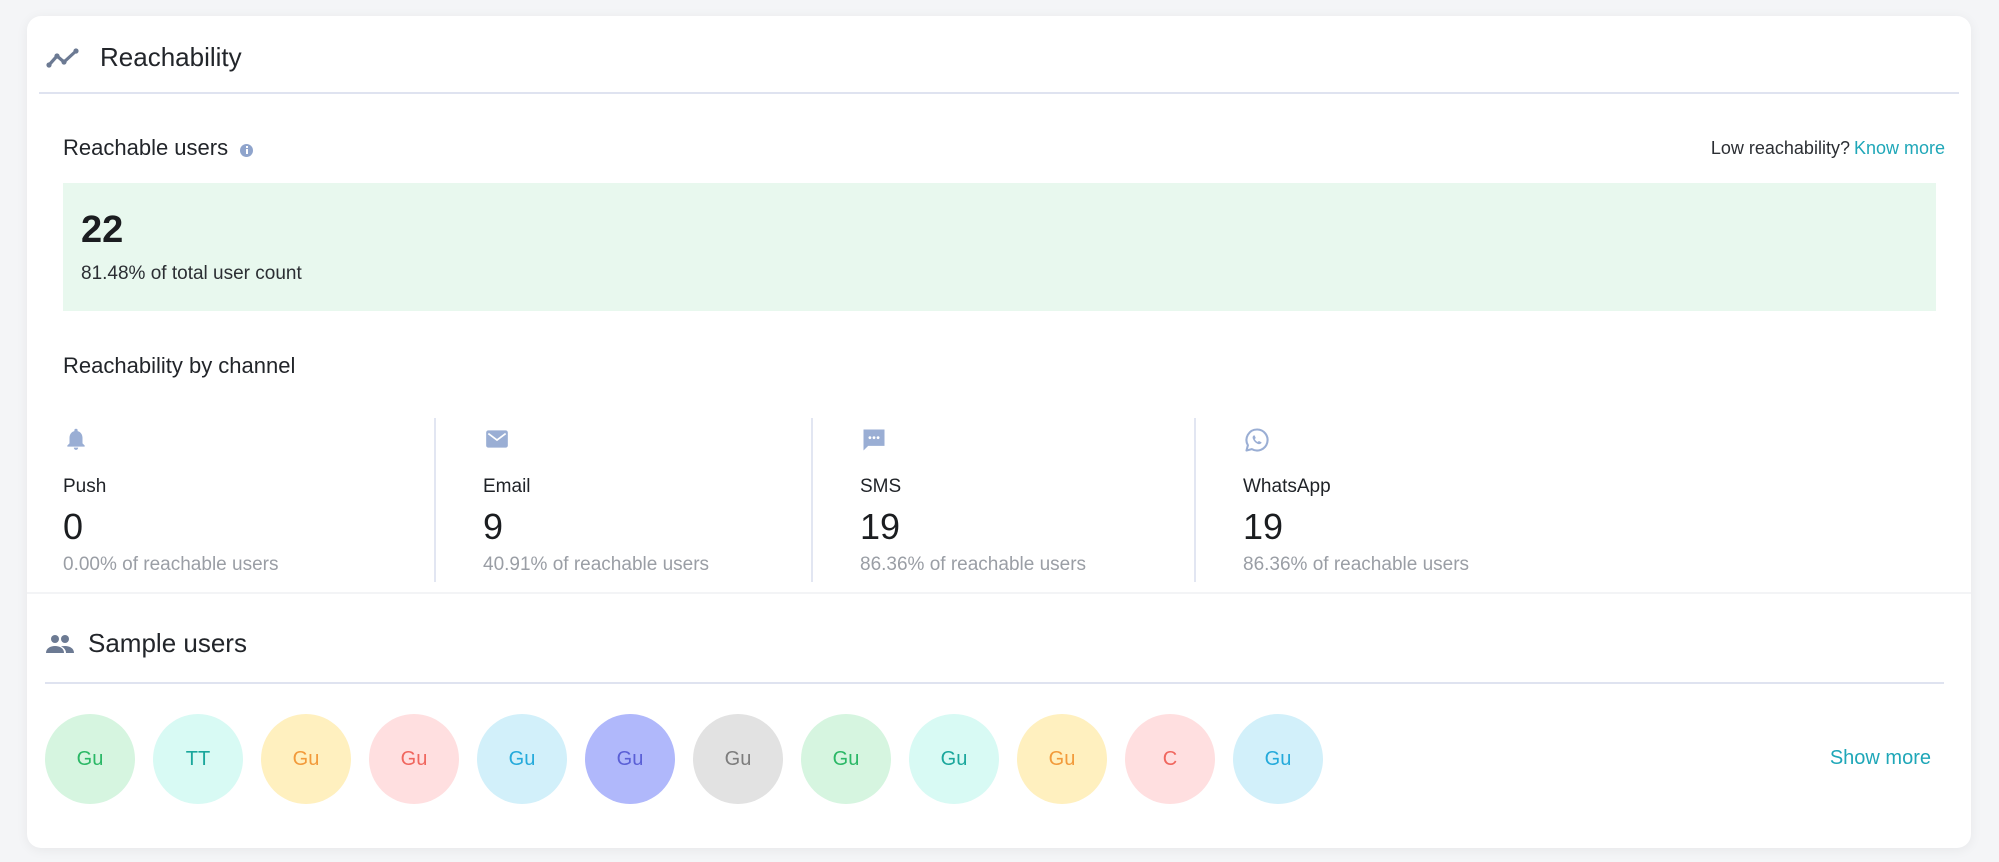 The width and height of the screenshot is (1999, 862). Describe the element at coordinates (596, 564) in the screenshot. I see `channel-percent: 40.91% of reachable users` at that location.